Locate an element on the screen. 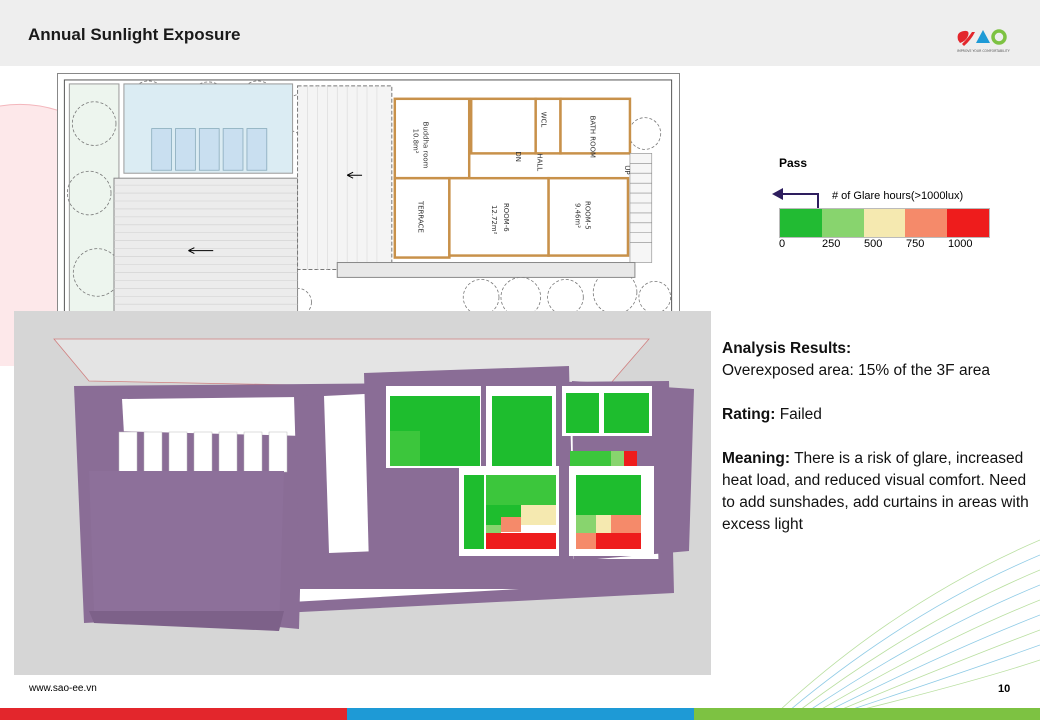 This screenshot has width=1040, height=720. rating-label: Rating: is located at coordinates (749, 414).